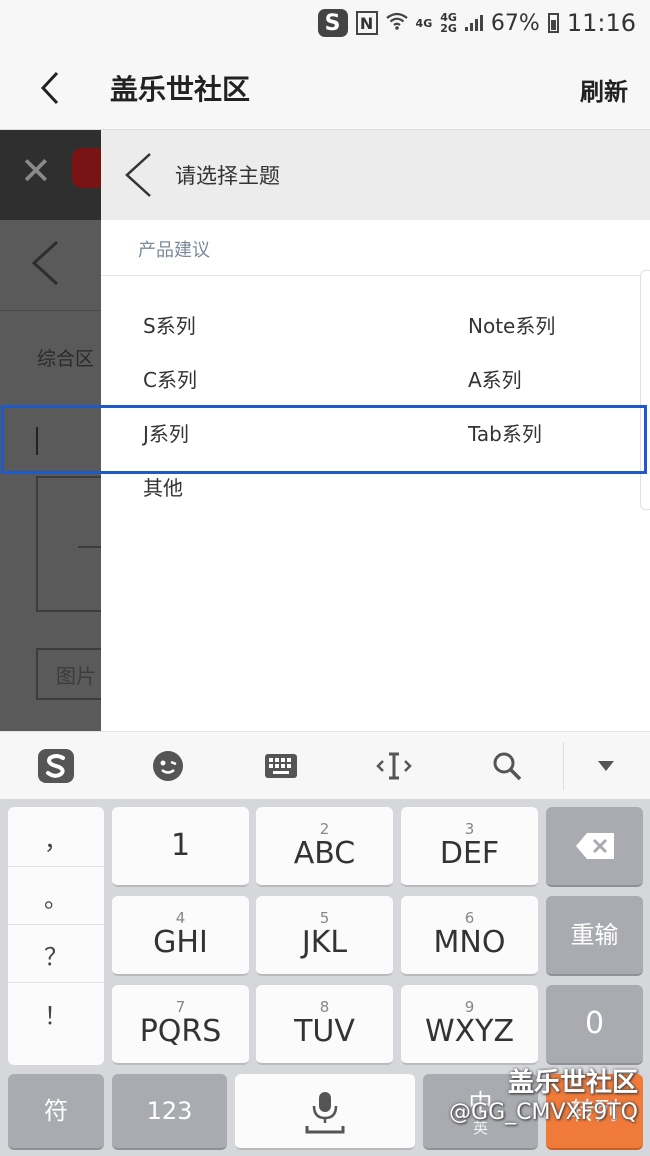  I want to click on topic-s-series: S系列, so click(169, 324).